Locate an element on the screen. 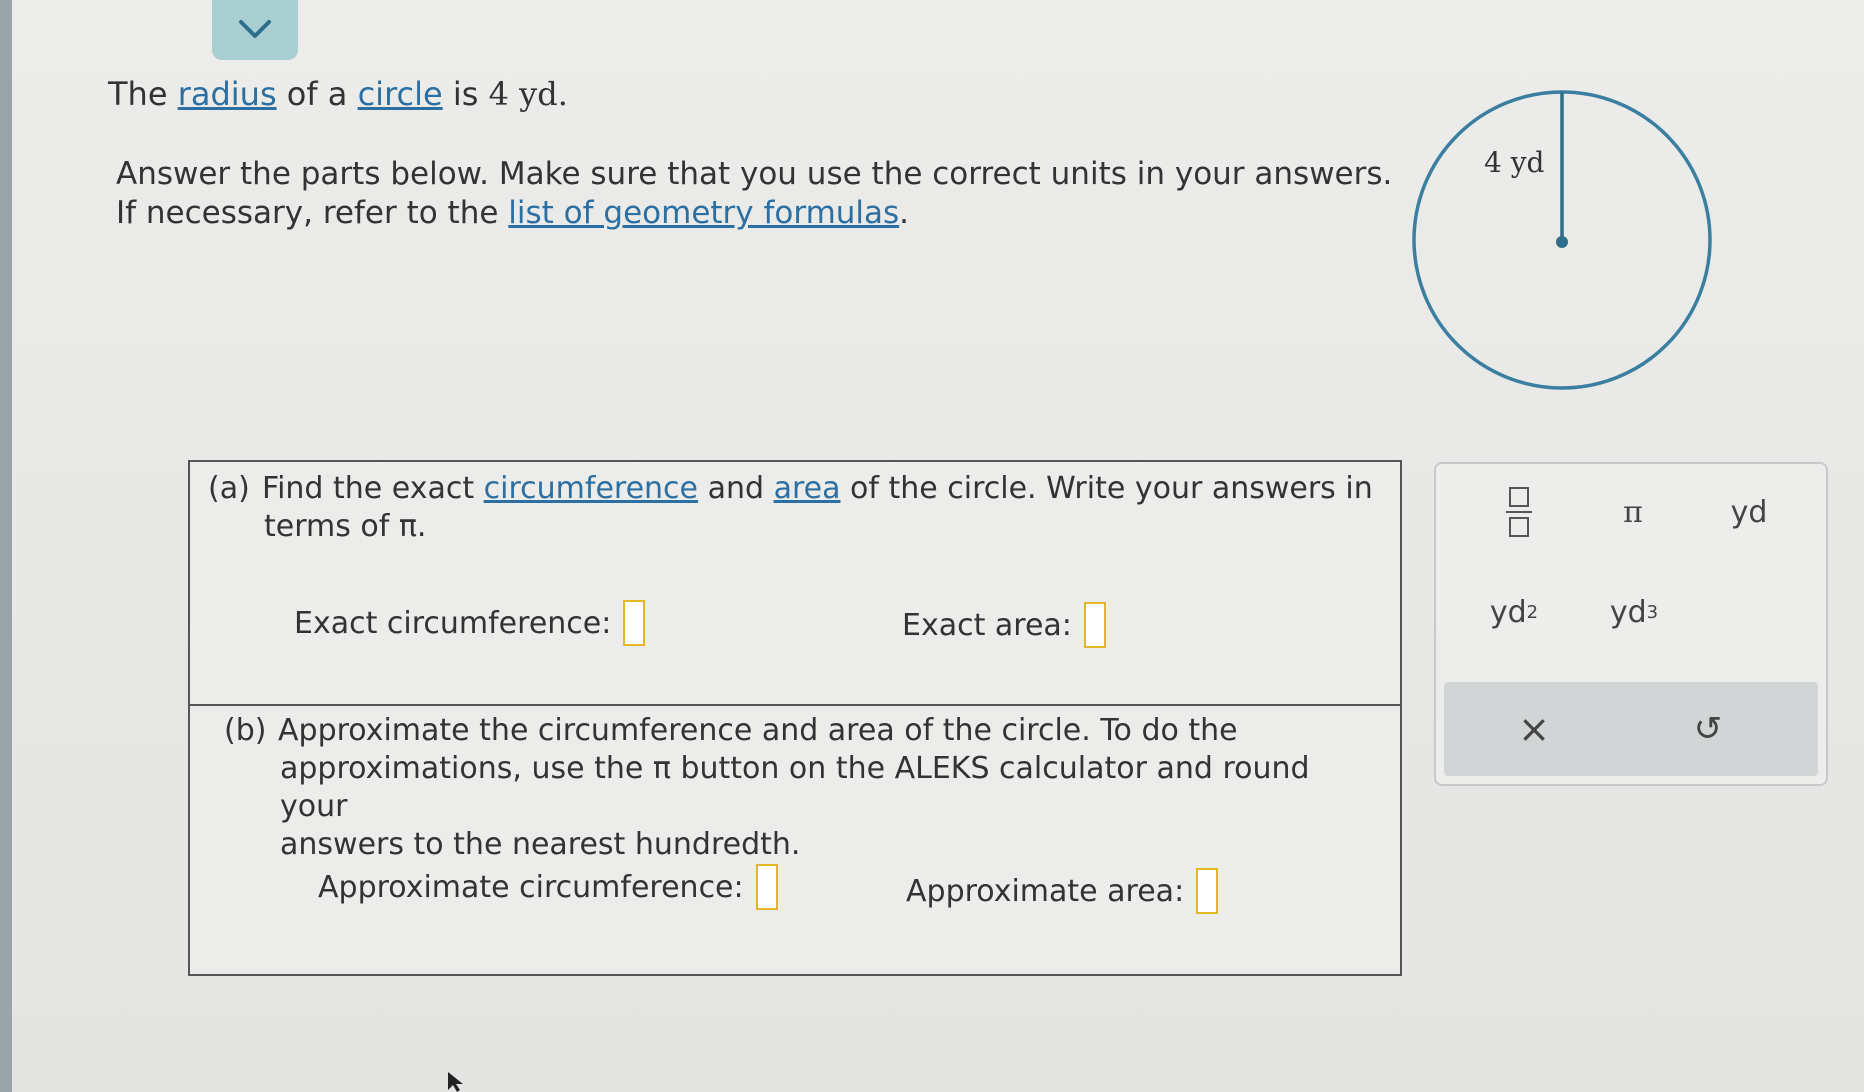 The width and height of the screenshot is (1864, 1092). circle-link: circle is located at coordinates (400, 94).